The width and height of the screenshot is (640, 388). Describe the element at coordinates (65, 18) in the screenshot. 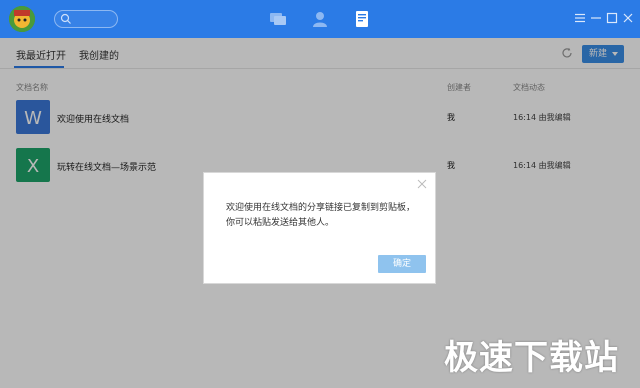

I see `search-icon` at that location.